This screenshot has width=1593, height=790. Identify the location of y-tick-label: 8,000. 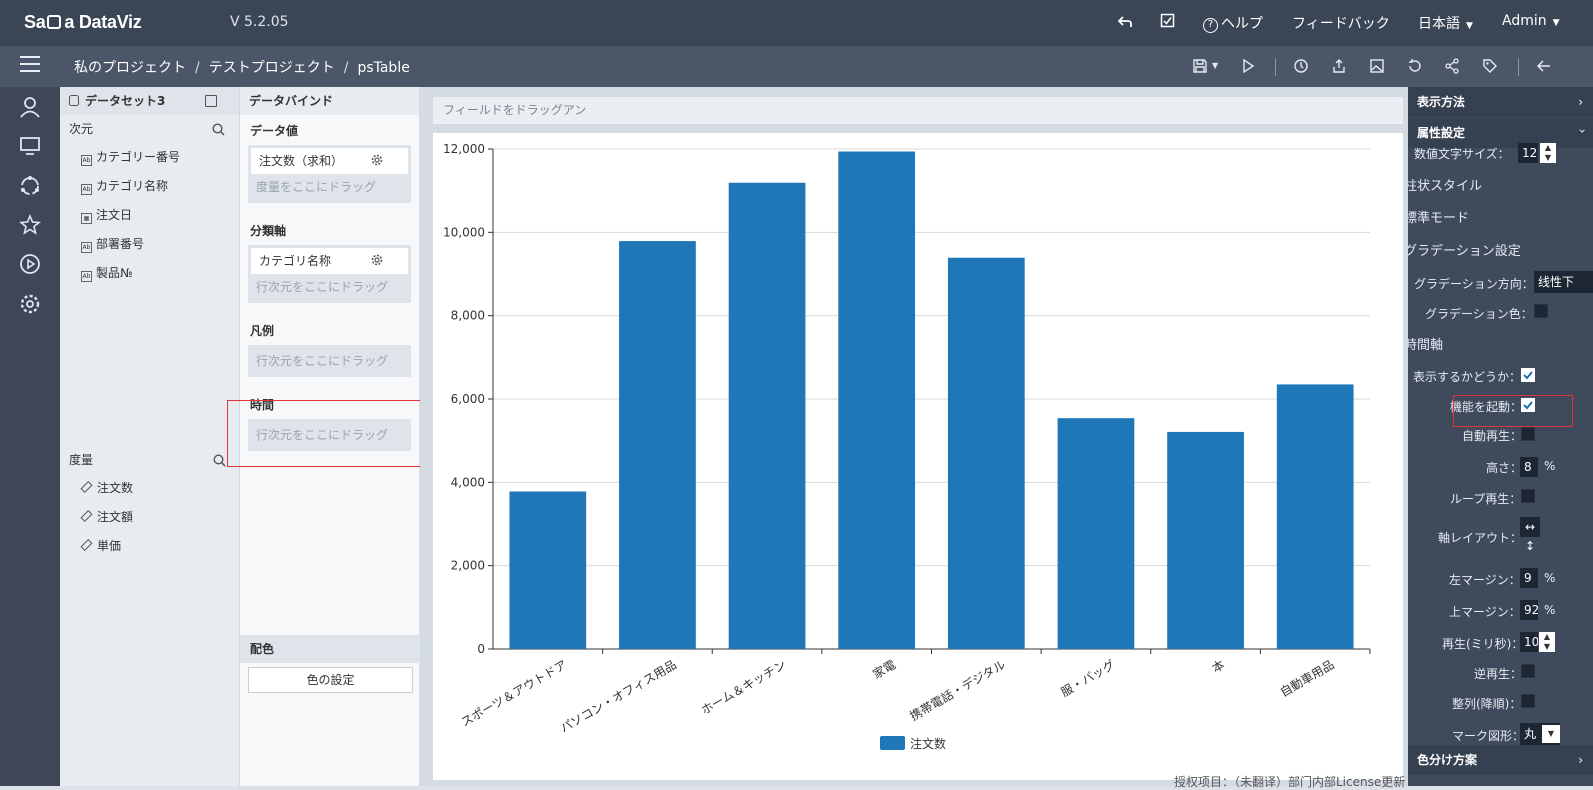
(468, 316).